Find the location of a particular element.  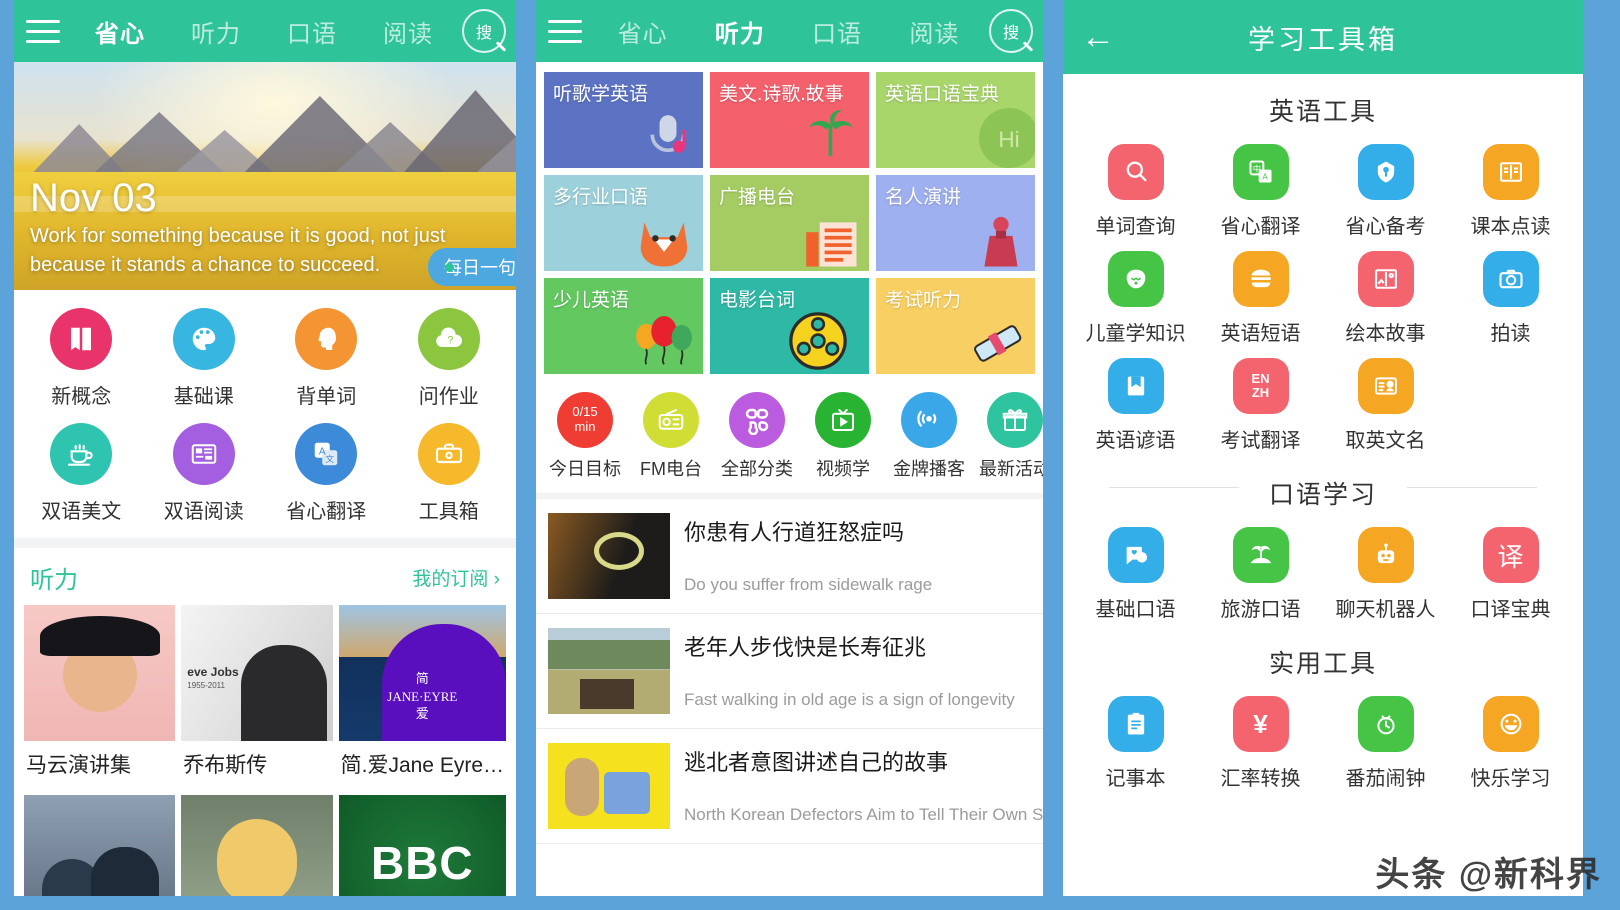

quick-action-quanbu-fenlei: 全部分类 is located at coordinates (757, 436).